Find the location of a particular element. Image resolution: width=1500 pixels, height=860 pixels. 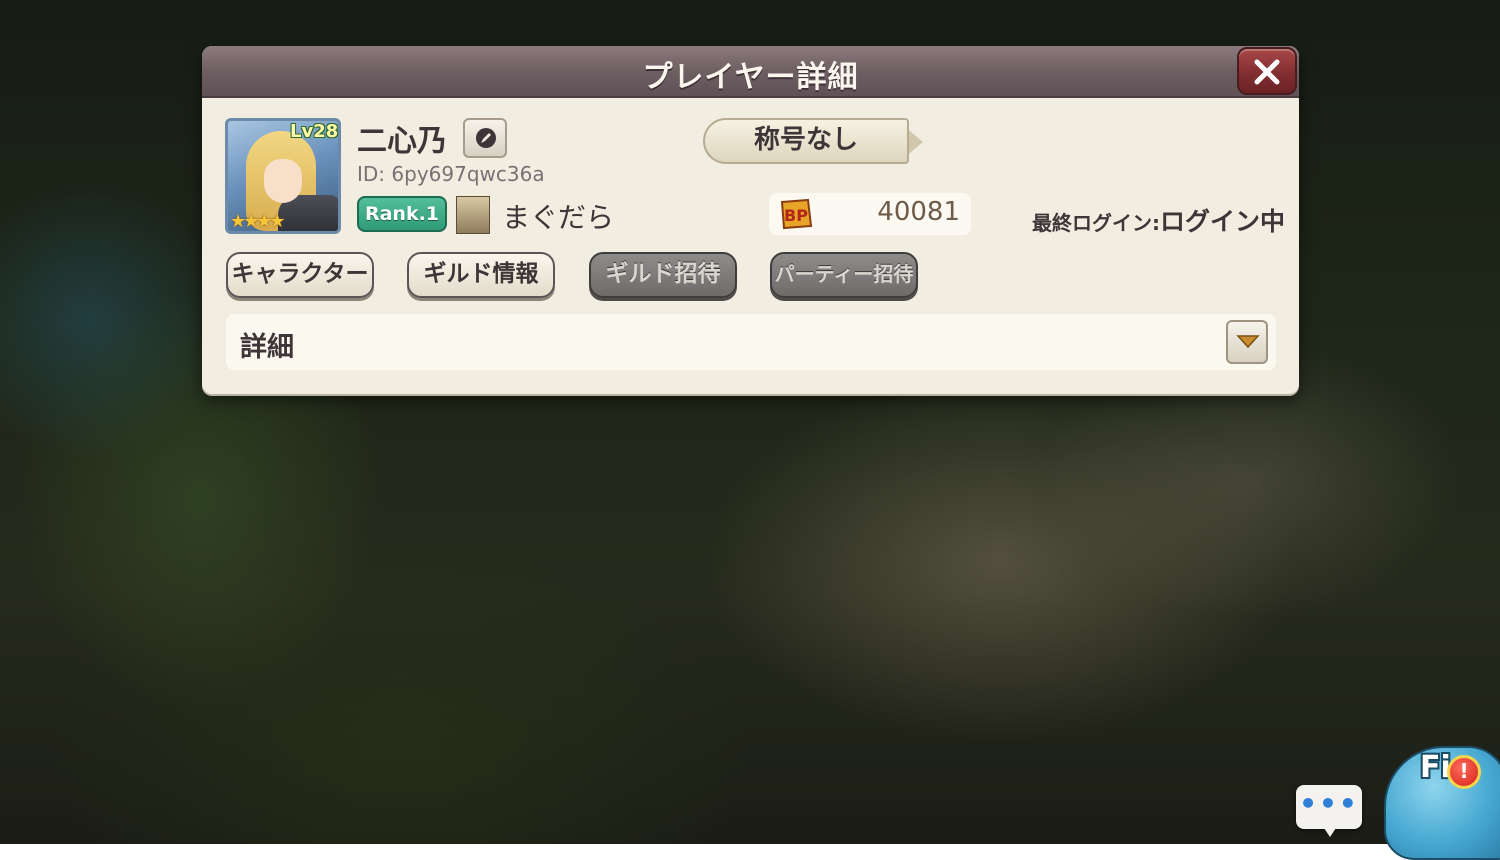

field-label: Fi is located at coordinates (1435, 767).